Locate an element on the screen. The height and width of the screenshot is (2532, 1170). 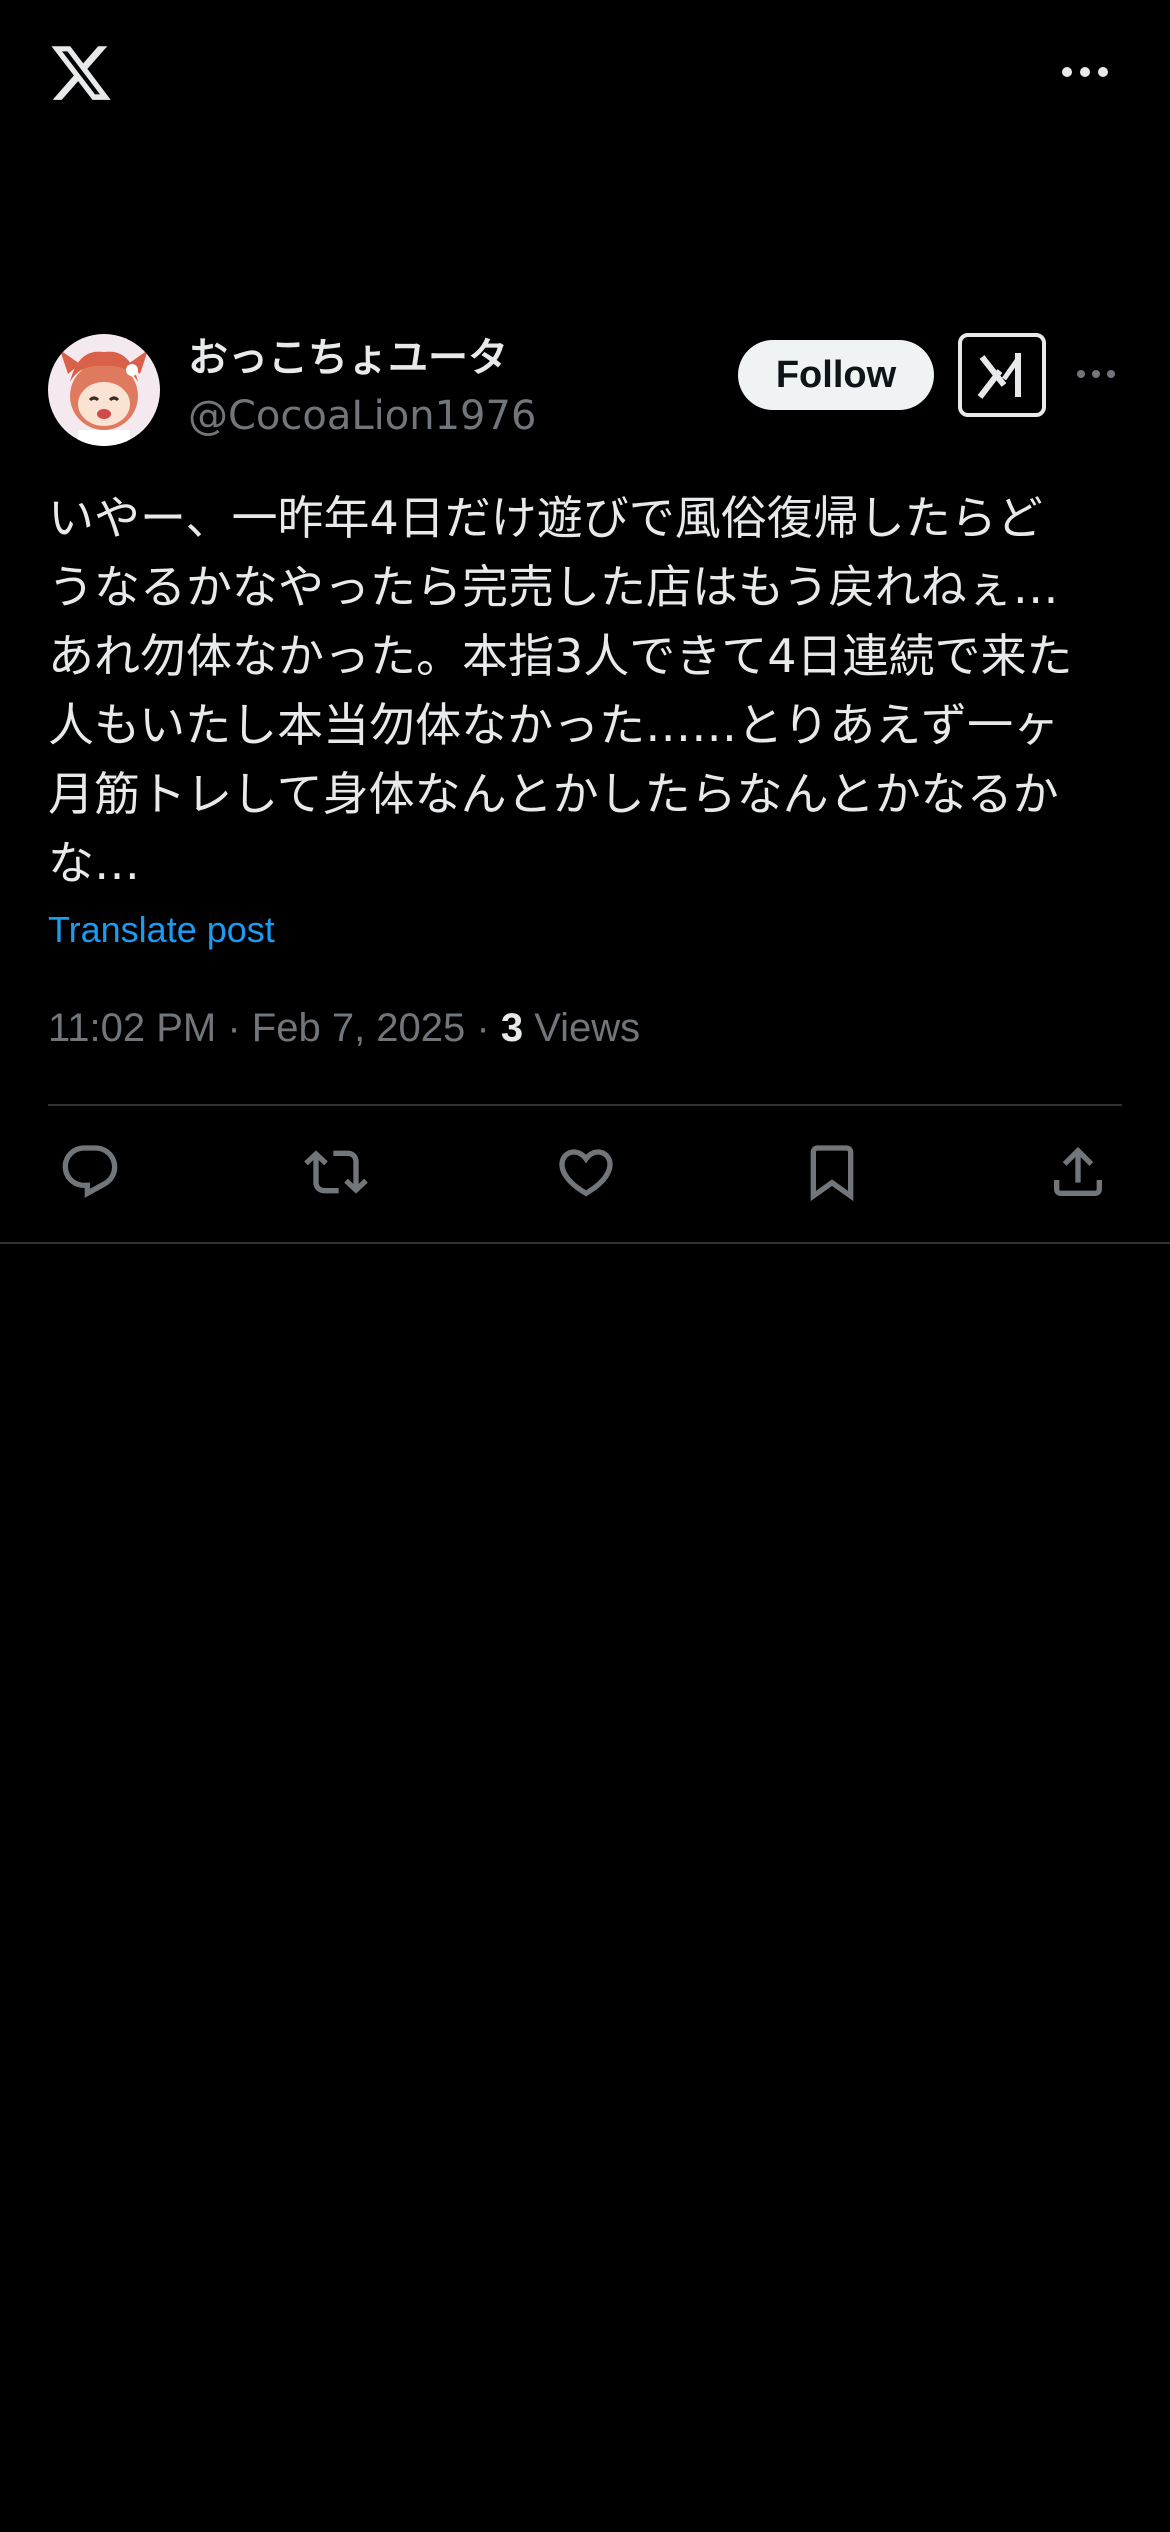
retweet-icon is located at coordinates (336, 1172).